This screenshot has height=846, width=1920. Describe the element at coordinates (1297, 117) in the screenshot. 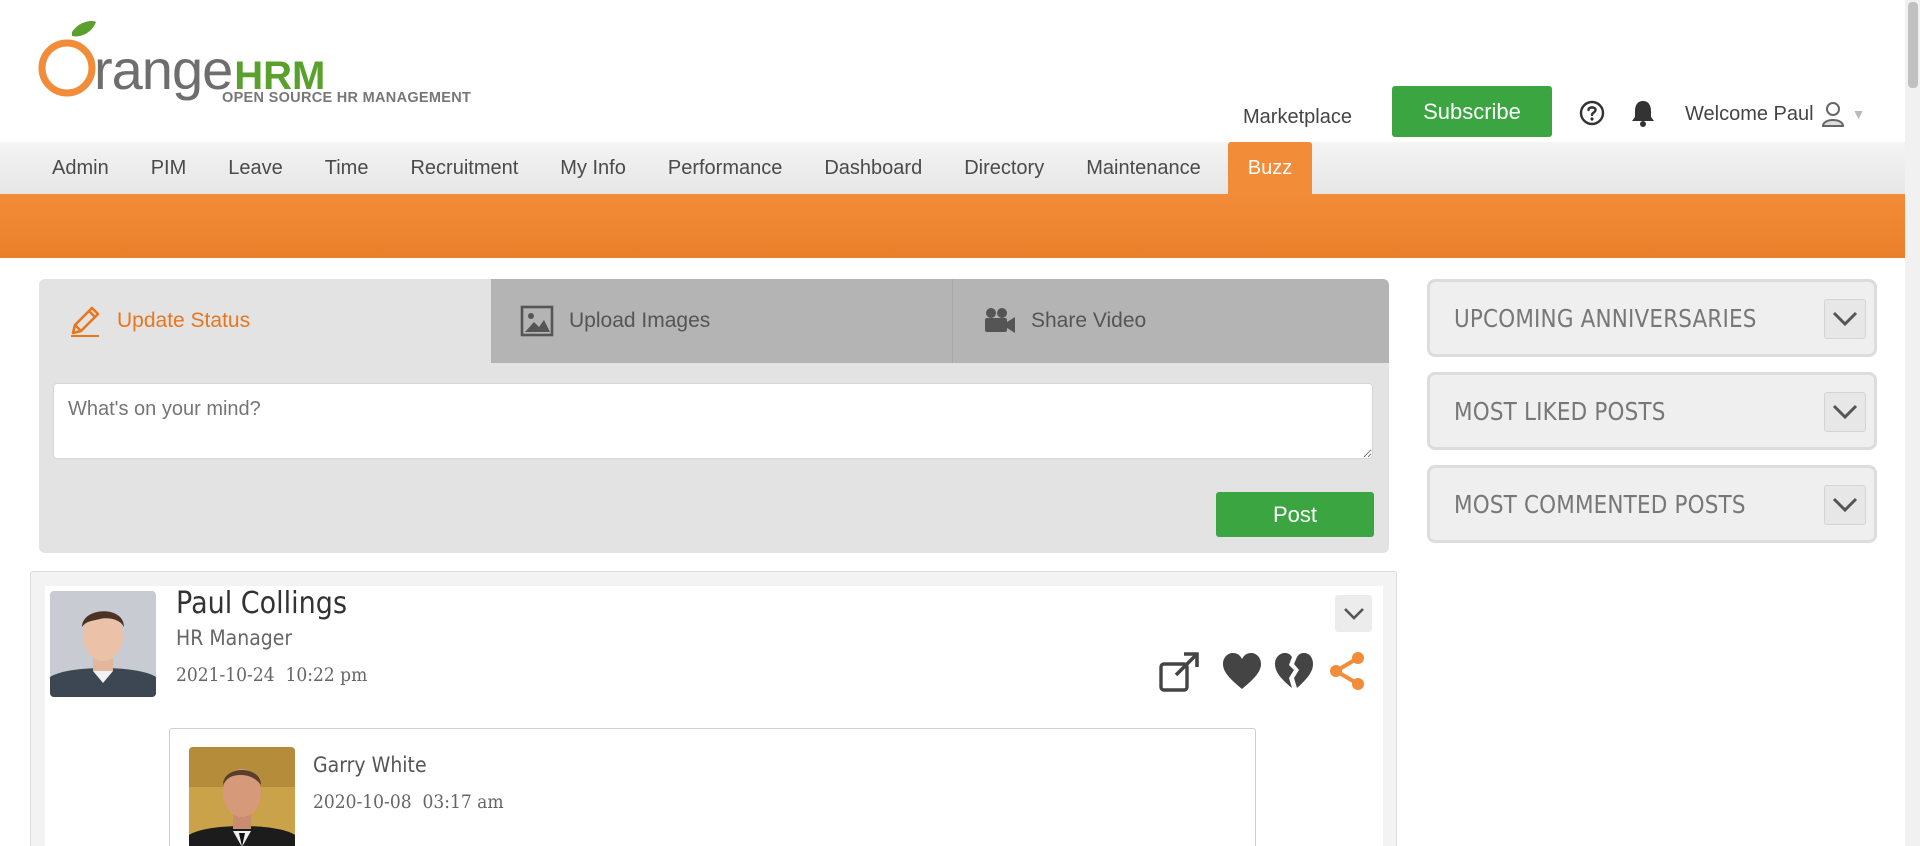

I see `marketplace-link: Marketplace` at that location.